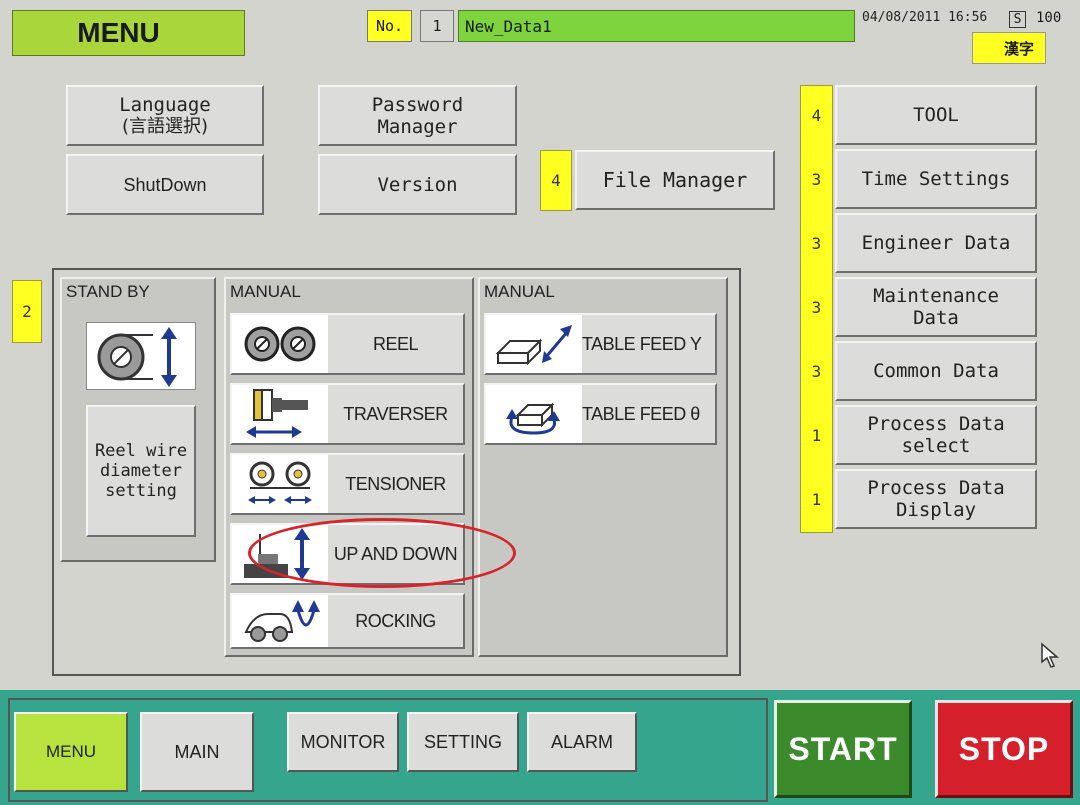  I want to click on table-feed-y-button: TABLE FEED Y, so click(600, 344).